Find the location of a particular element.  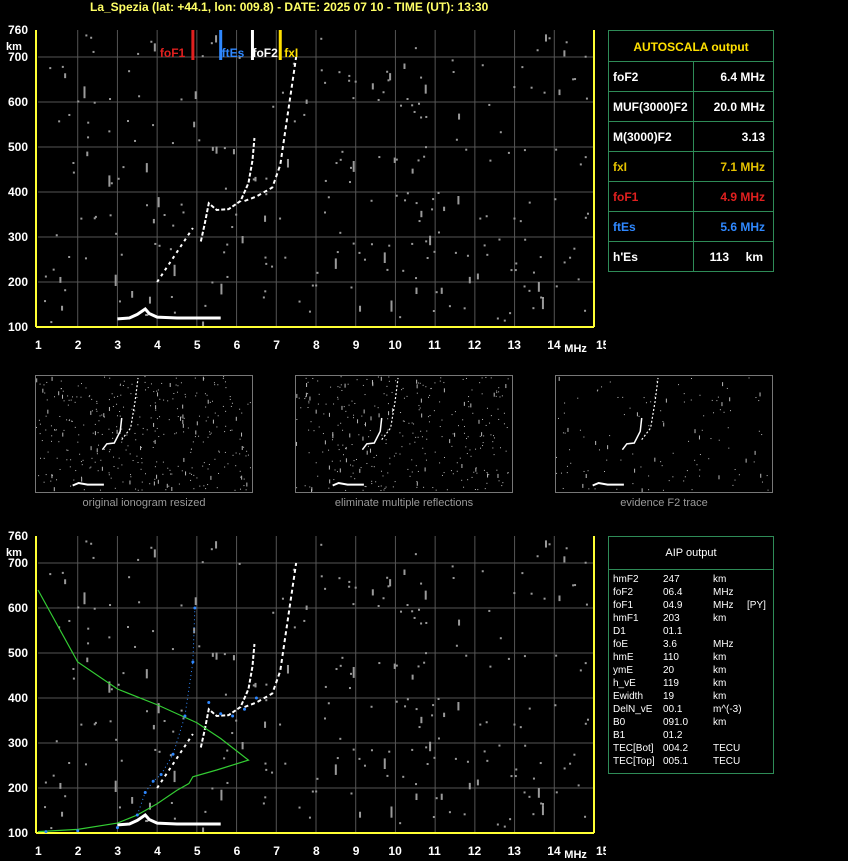

y-tick-label: 400 is located at coordinates (18, 192).